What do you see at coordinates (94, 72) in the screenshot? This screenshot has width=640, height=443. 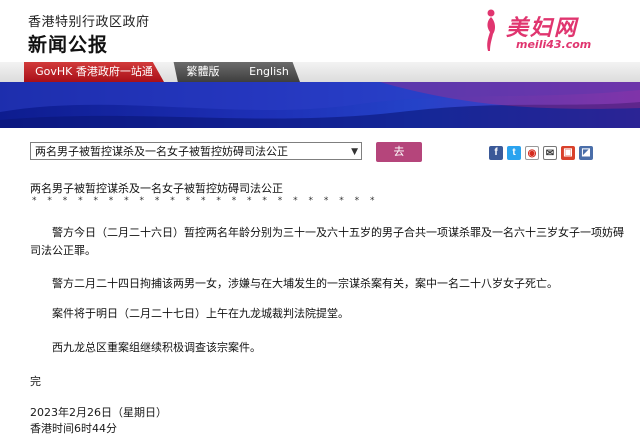 I see `govhk-link: GovHK 香港政府一站通` at bounding box center [94, 72].